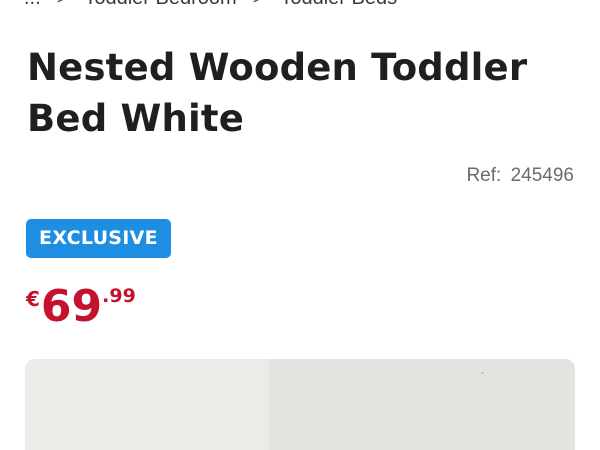  Describe the element at coordinates (71, 306) in the screenshot. I see `price-integer: 69` at that location.